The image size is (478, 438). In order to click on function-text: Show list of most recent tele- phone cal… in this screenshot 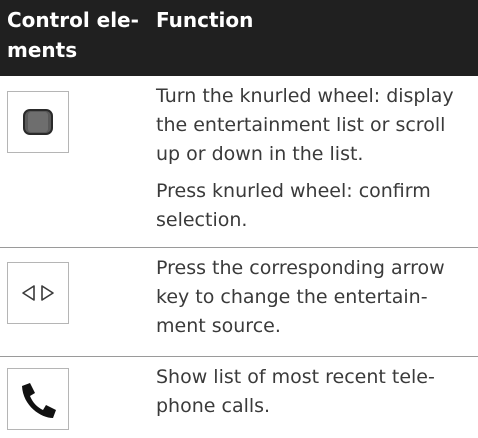, I will do `click(315, 392)`.